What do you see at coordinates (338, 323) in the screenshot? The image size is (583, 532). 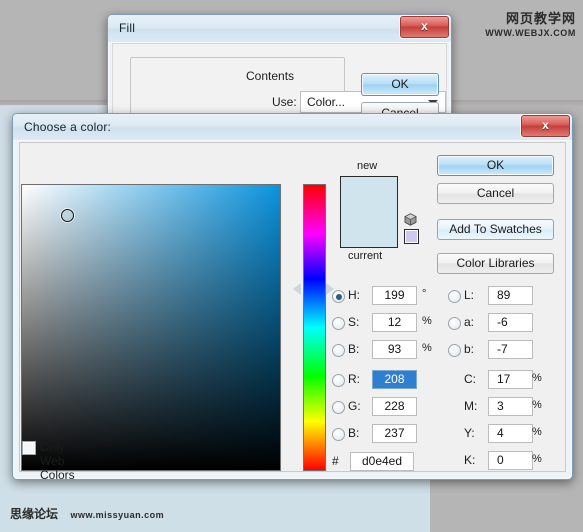 I see `radio-s` at bounding box center [338, 323].